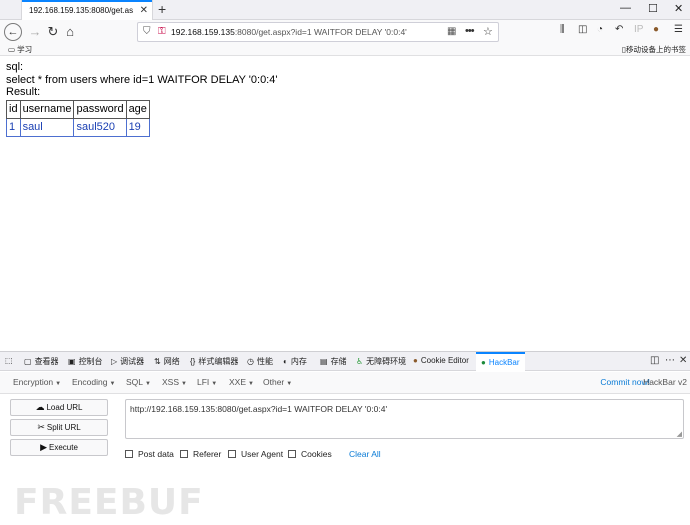 The image size is (690, 525). I want to click on menu-encryption: Encryption ▼, so click(37, 382).